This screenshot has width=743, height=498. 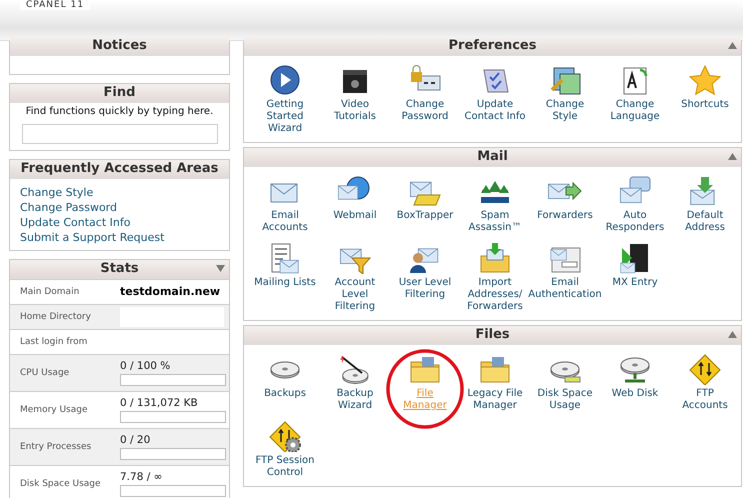 I want to click on feature-link: MX Entry, so click(x=635, y=277).